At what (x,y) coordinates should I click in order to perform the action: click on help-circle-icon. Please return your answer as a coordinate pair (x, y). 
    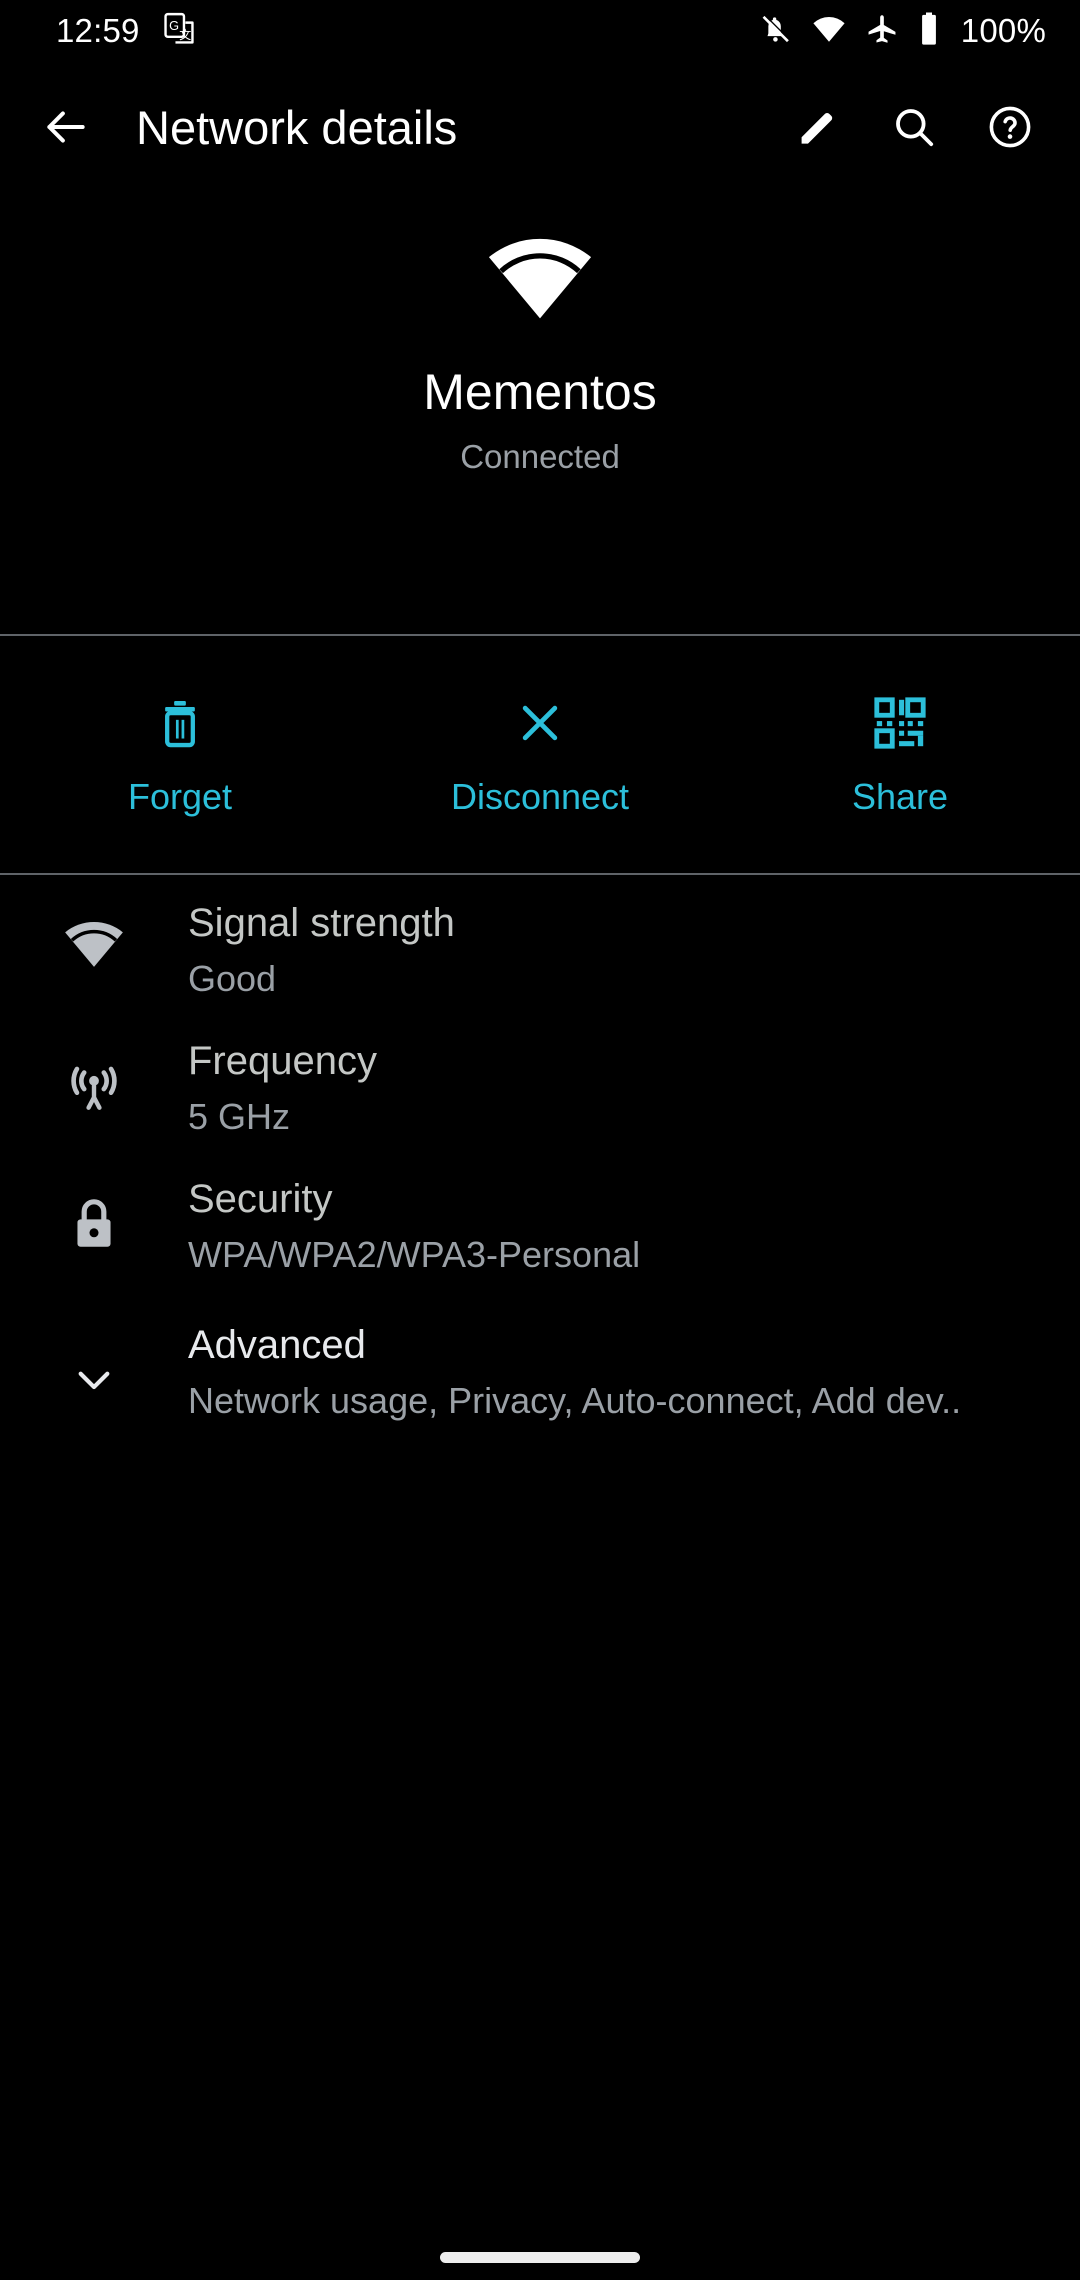
    Looking at the image, I should click on (1010, 127).